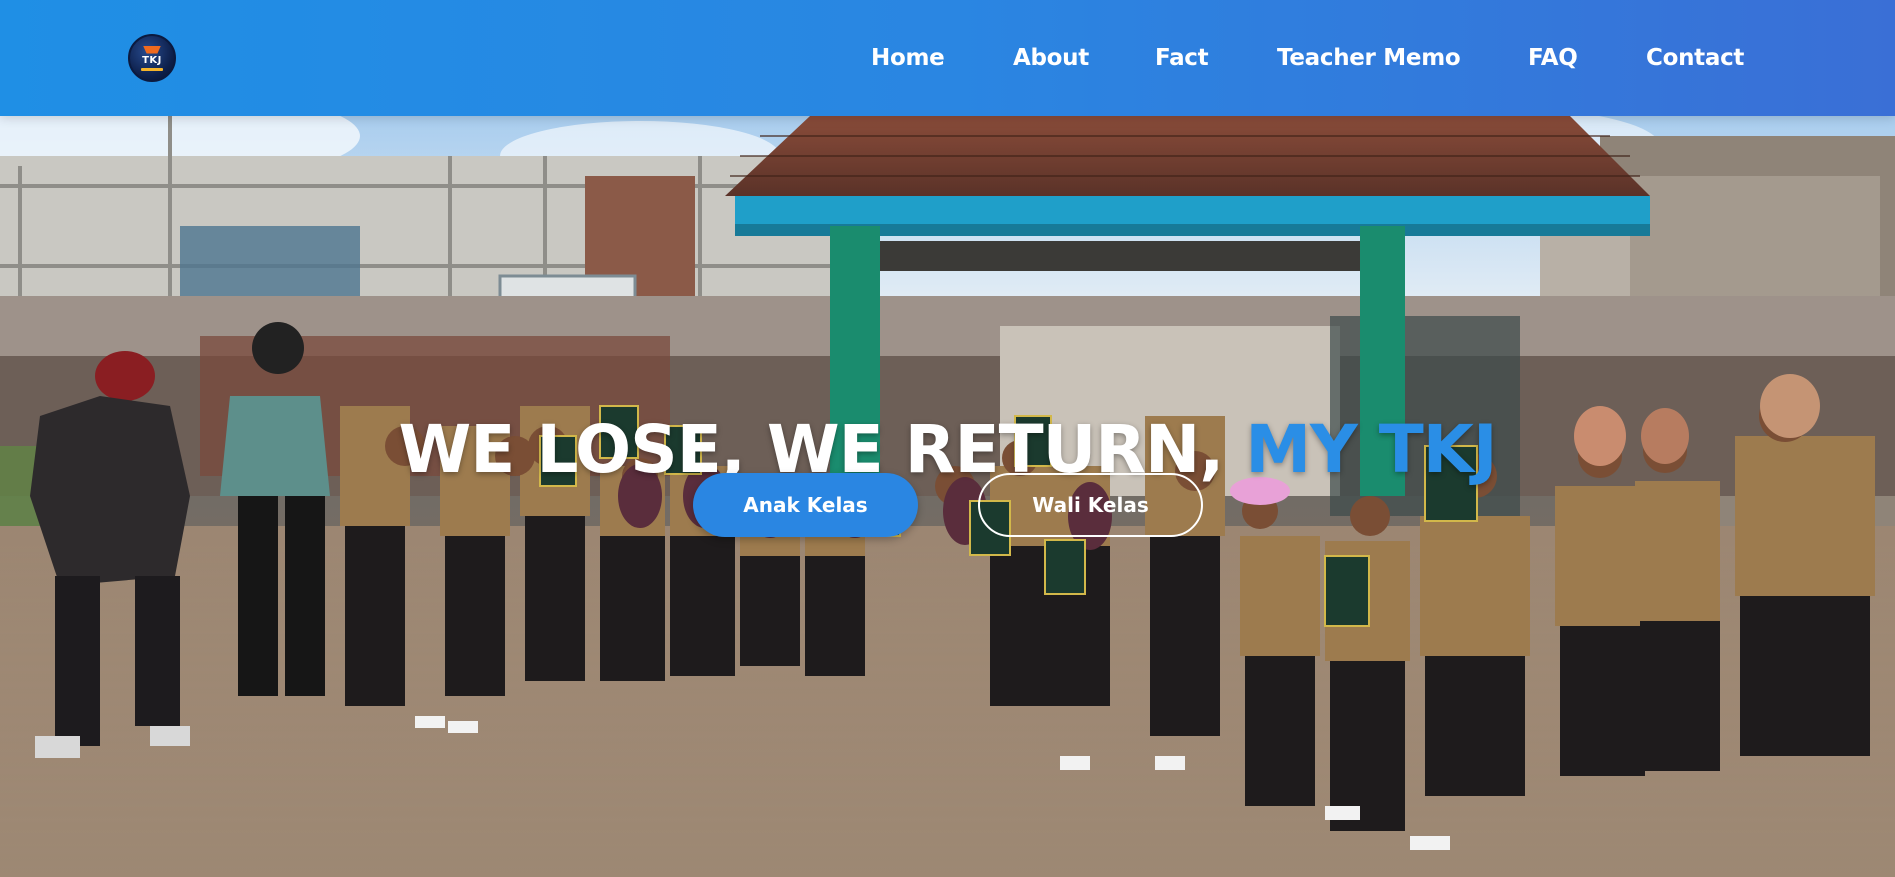 Image resolution: width=1895 pixels, height=877 pixels. Describe the element at coordinates (1695, 58) in the screenshot. I see `nav-item-contact: Contact` at that location.